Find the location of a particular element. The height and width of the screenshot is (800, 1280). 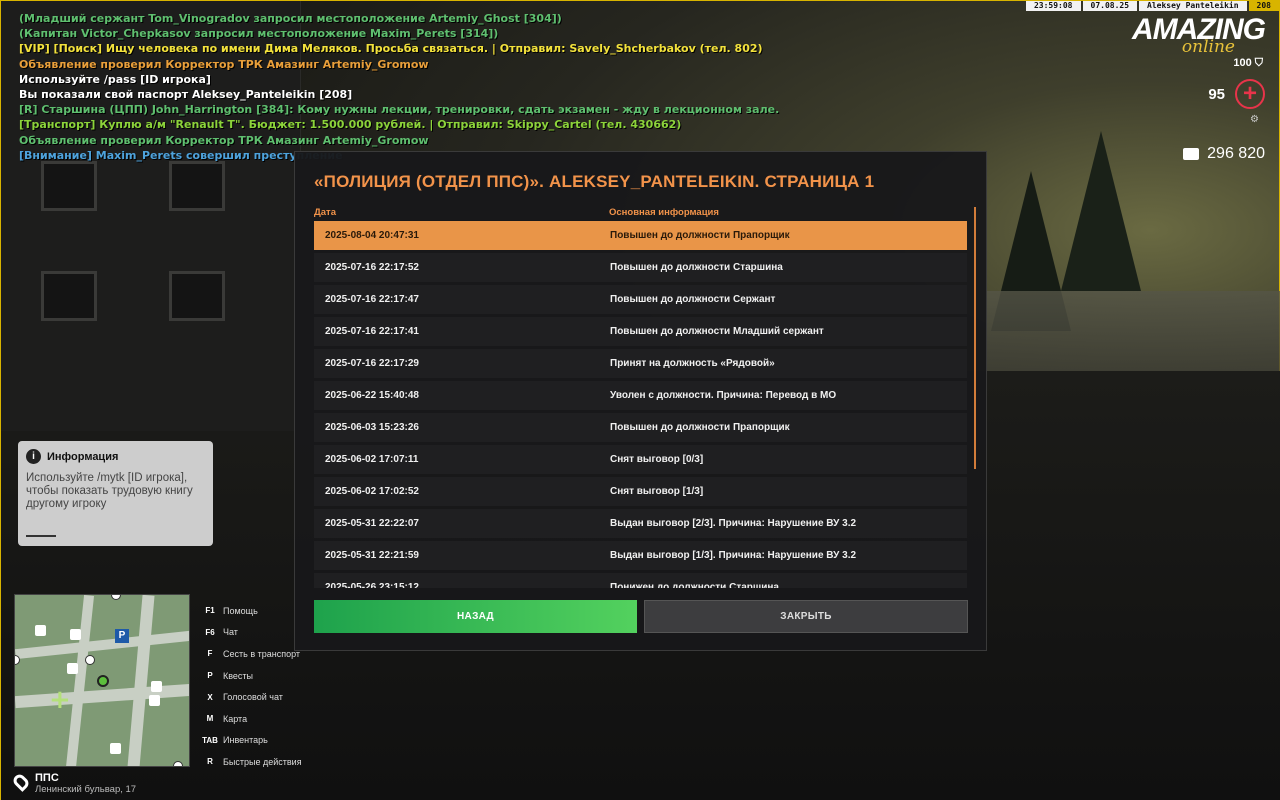

hotkey-key: X is located at coordinates (210, 697).